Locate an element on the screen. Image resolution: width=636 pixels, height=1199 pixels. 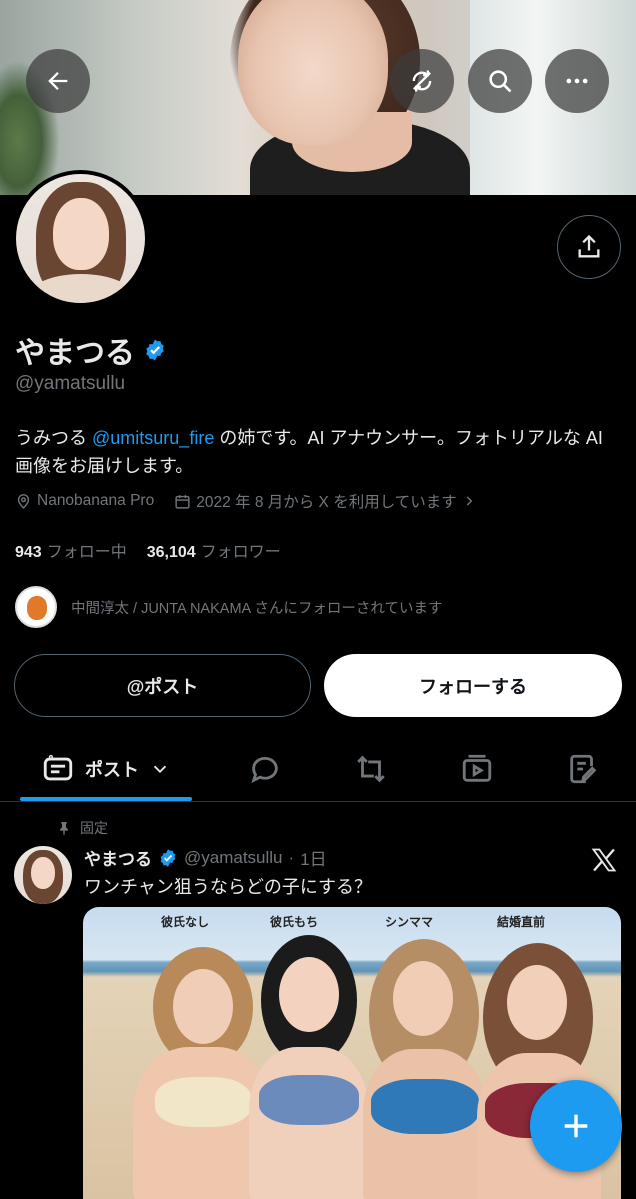
plus-icon is located at coordinates (576, 1126).